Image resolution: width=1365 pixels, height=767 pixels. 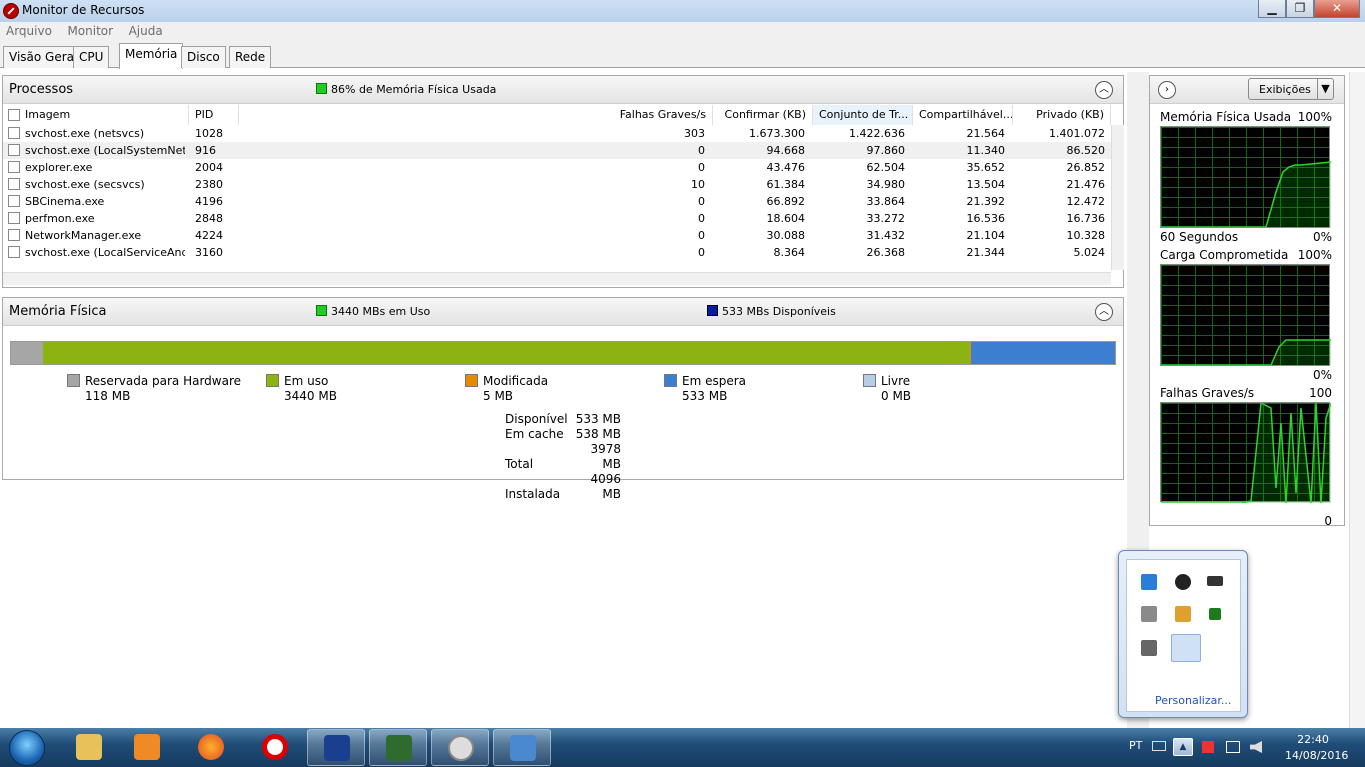 What do you see at coordinates (1208, 747) in the screenshot?
I see `action-center-icon` at bounding box center [1208, 747].